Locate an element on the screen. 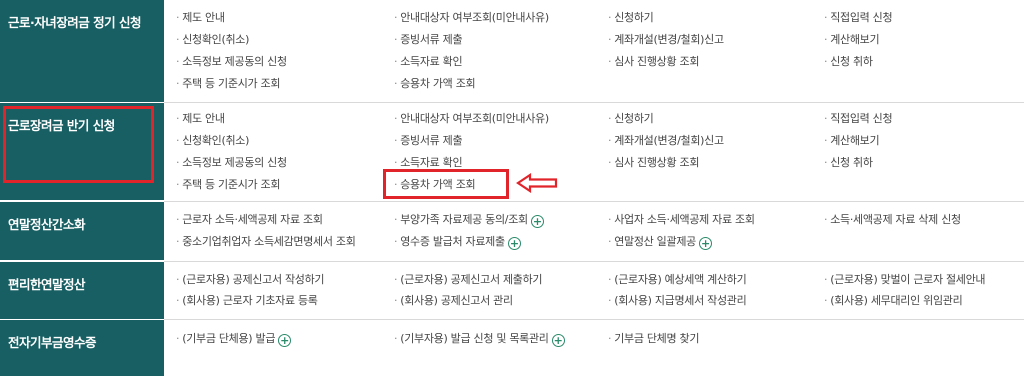  menu-link: · 부양가족 자료제공 동의/조회 + is located at coordinates (469, 220).